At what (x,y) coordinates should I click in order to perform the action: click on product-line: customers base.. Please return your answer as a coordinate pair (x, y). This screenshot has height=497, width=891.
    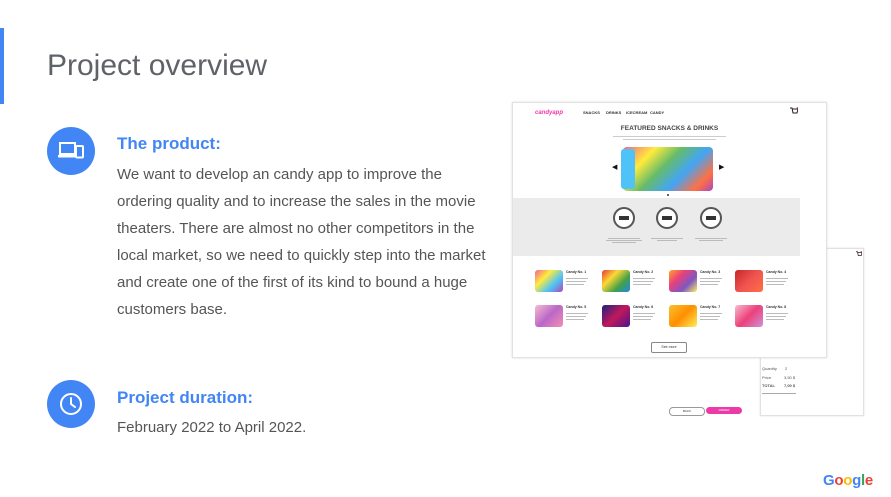
    Looking at the image, I should click on (172, 309).